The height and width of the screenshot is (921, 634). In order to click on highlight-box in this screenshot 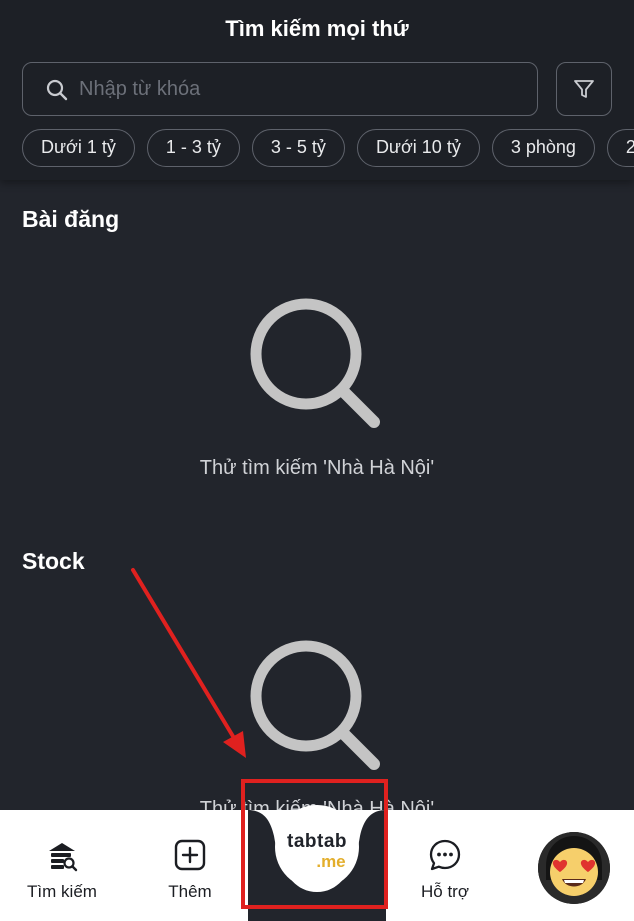, I will do `click(314, 844)`.